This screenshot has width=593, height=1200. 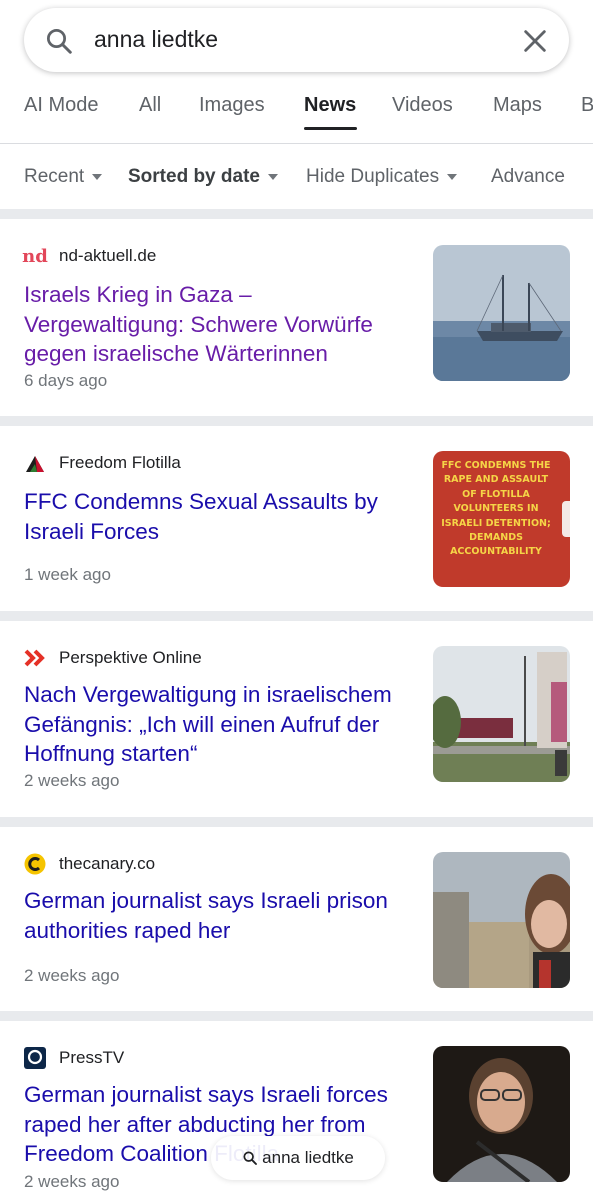 I want to click on source-name: thecanary.co, so click(x=107, y=863).